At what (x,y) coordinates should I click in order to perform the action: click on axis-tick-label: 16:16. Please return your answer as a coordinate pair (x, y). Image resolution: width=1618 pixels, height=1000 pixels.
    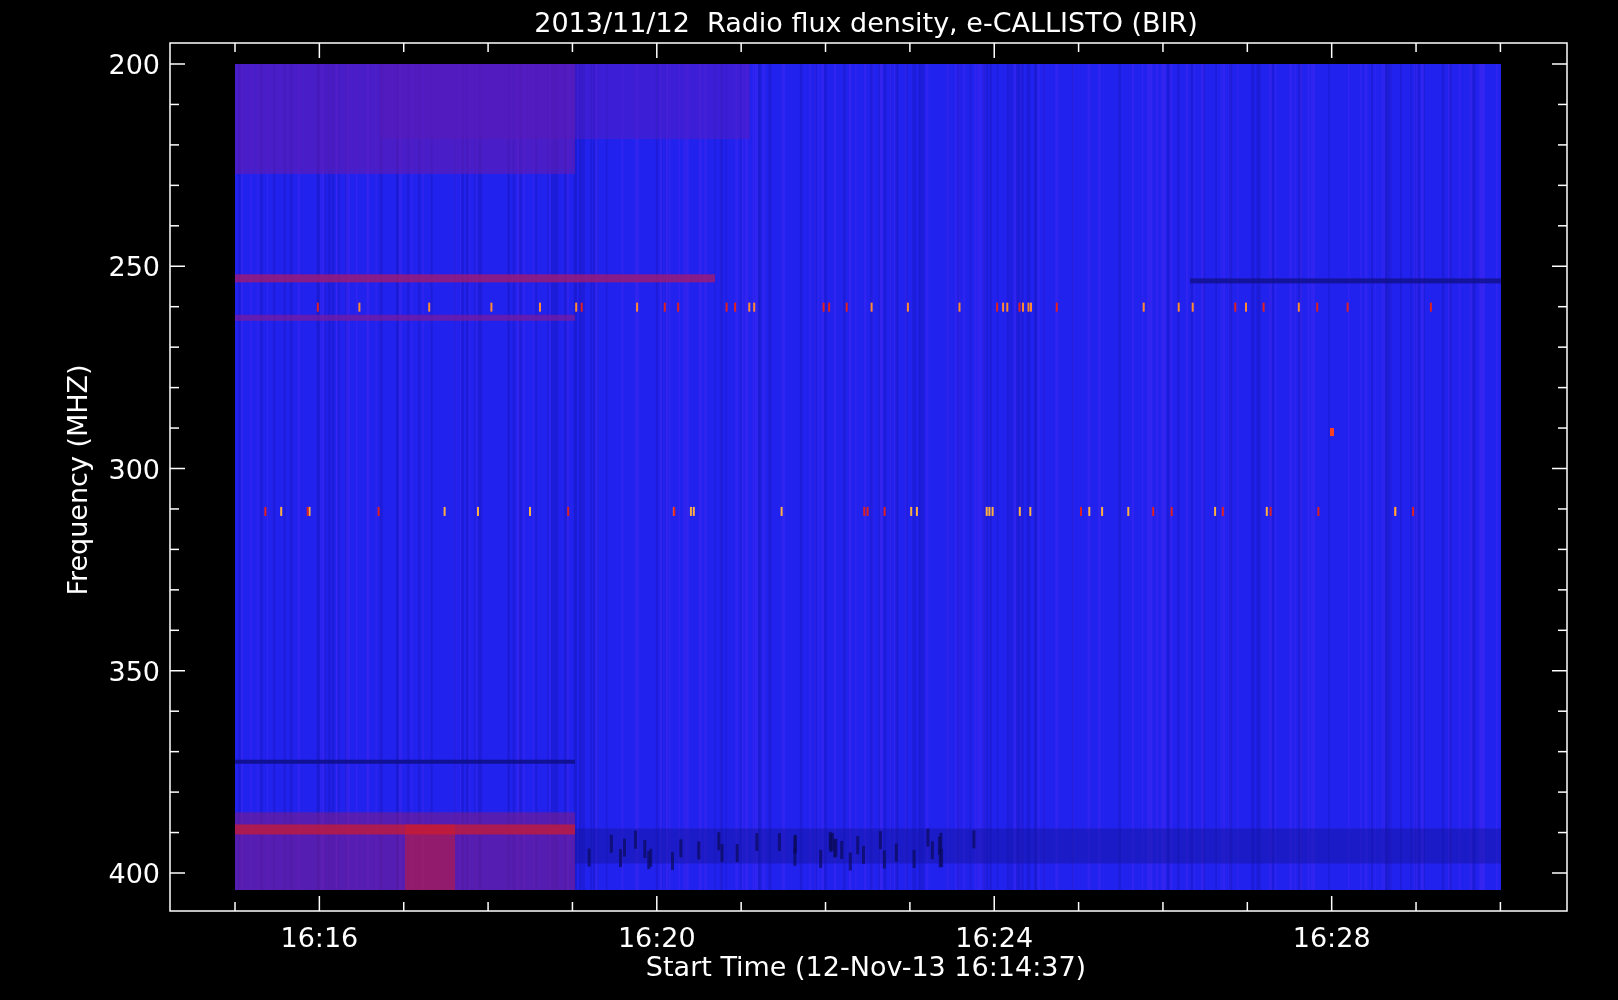
    Looking at the image, I should click on (319, 937).